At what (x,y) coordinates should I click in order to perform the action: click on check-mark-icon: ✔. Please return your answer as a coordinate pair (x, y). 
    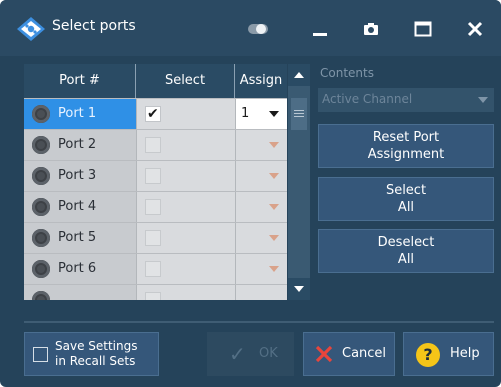
    Looking at the image, I should click on (153, 114).